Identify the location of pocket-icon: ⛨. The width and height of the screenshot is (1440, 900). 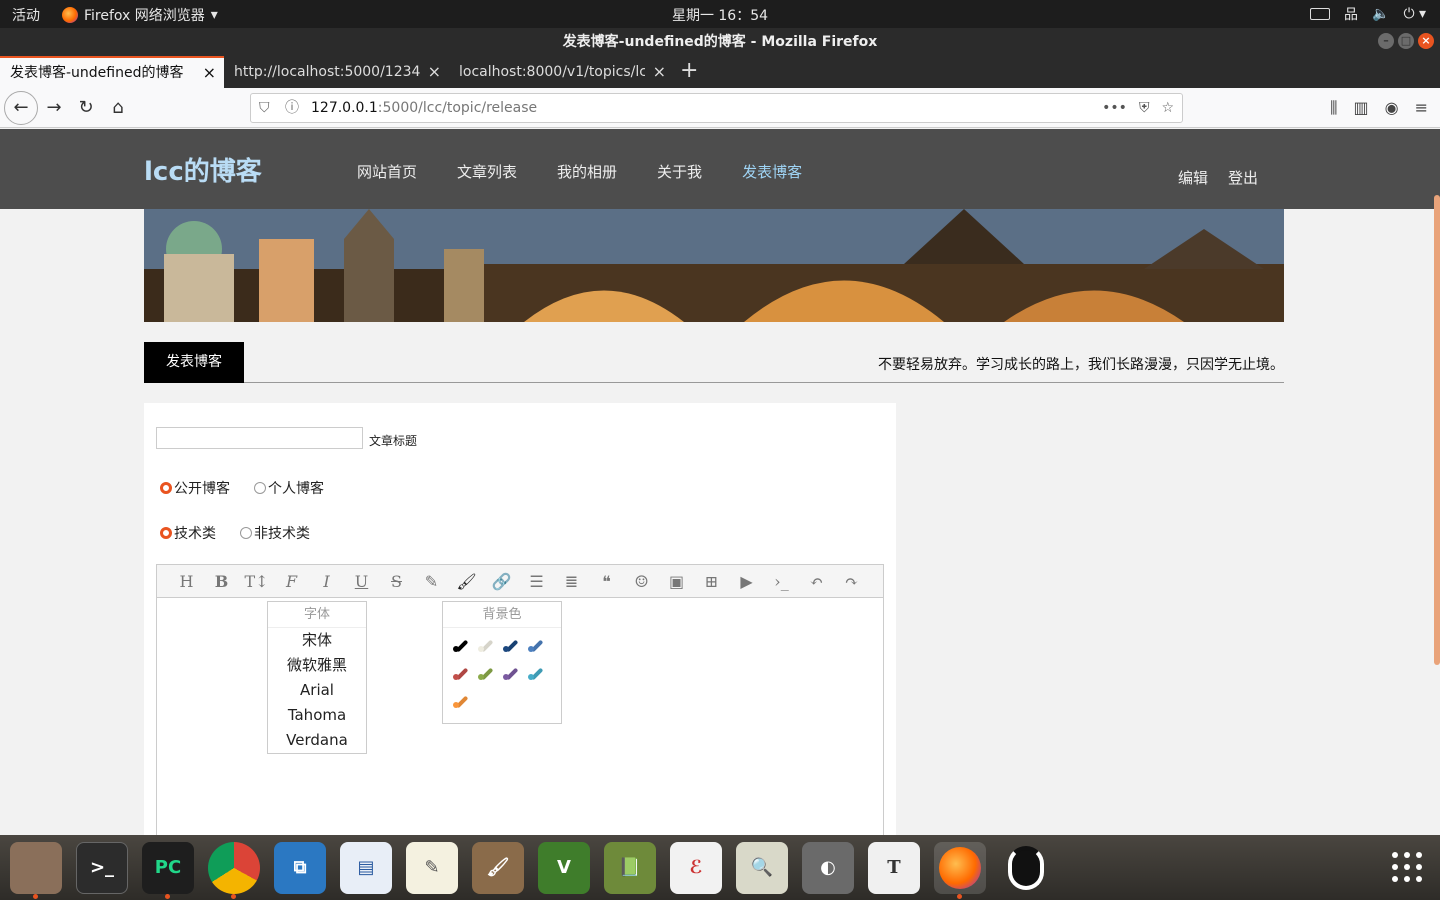
(1144, 108).